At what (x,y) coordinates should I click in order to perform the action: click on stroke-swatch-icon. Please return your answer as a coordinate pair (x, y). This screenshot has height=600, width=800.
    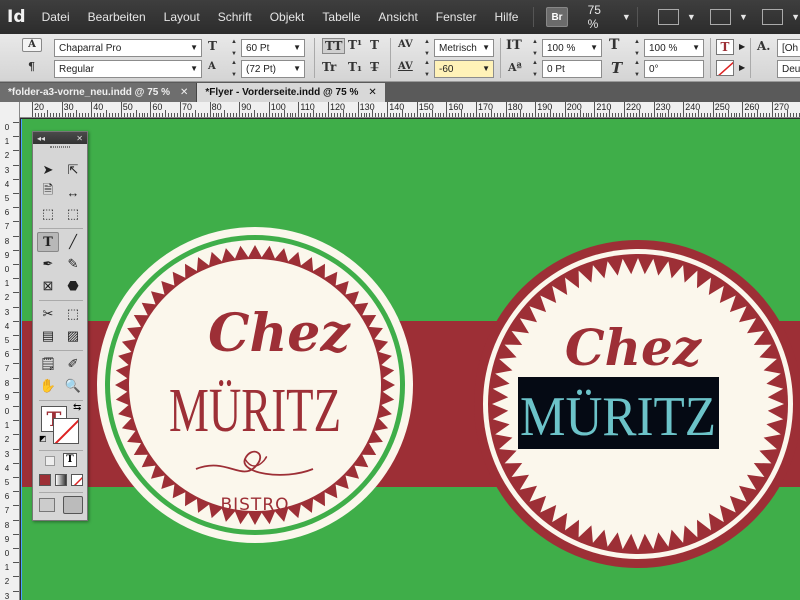
    Looking at the image, I should click on (725, 68).